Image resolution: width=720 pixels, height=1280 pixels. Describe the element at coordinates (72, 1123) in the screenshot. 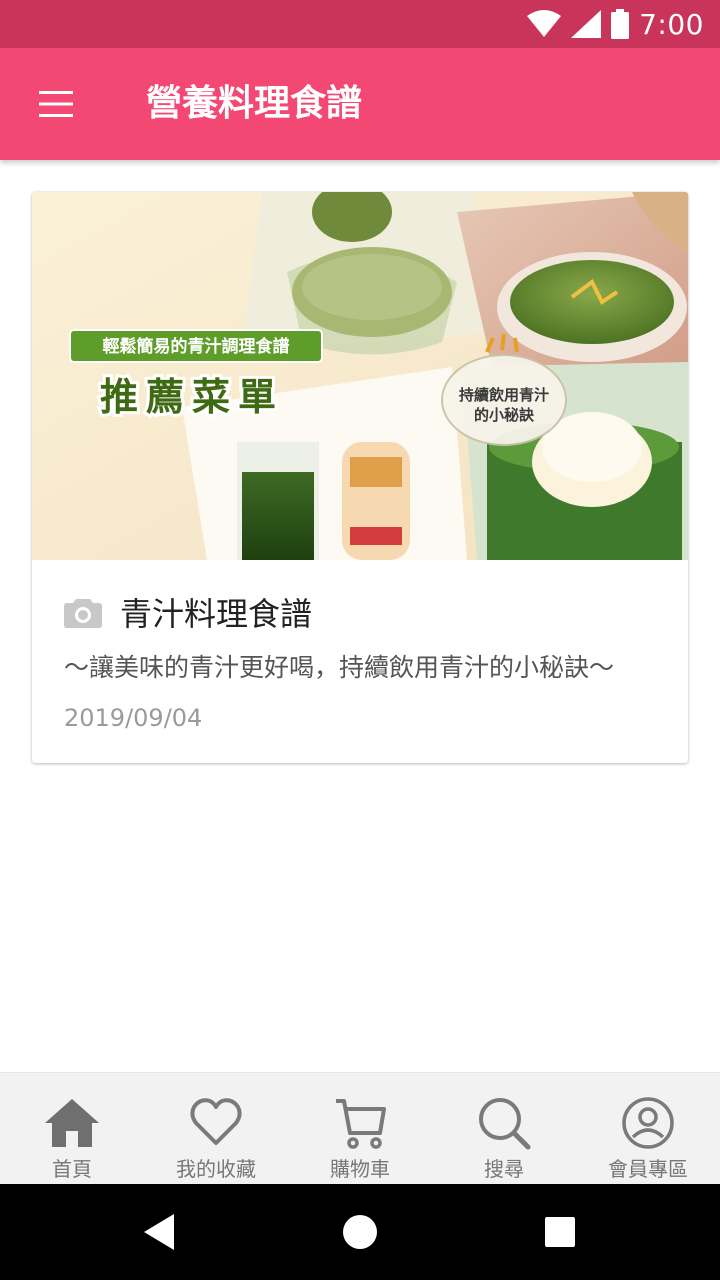

I see `home-icon` at that location.